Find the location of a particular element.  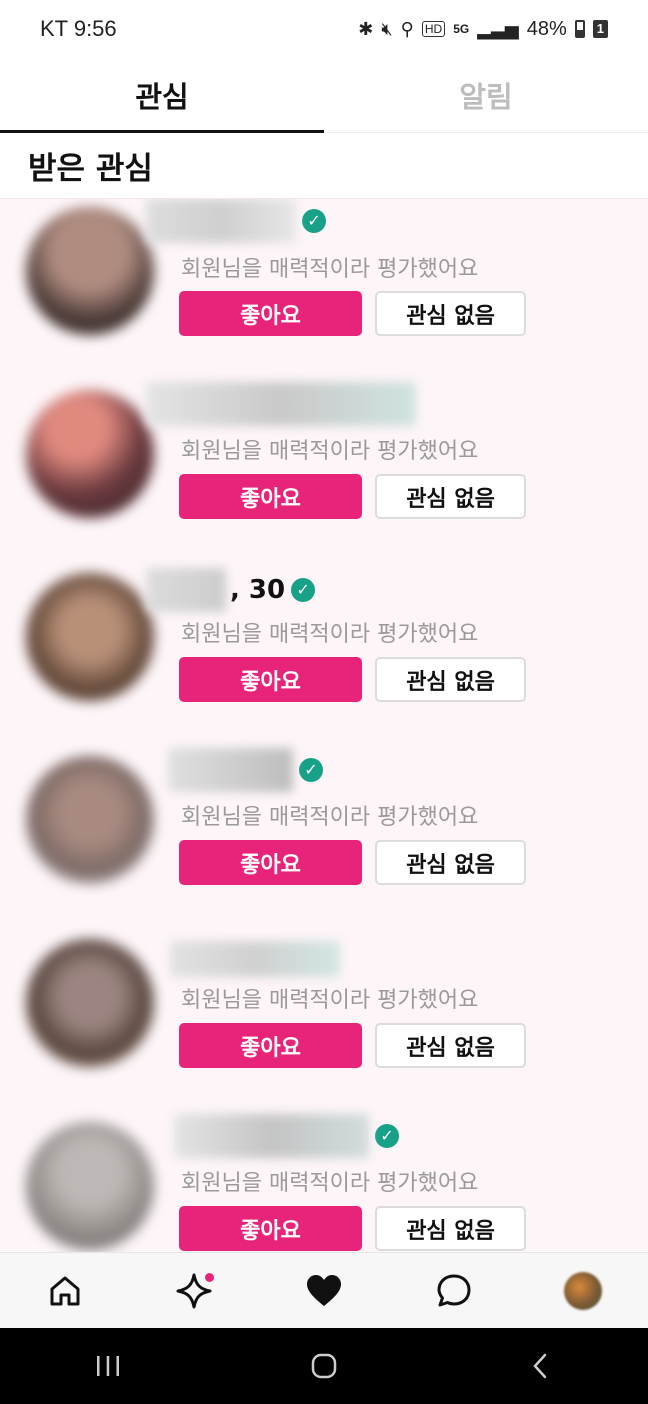

hd-icon: HD is located at coordinates (433, 29).